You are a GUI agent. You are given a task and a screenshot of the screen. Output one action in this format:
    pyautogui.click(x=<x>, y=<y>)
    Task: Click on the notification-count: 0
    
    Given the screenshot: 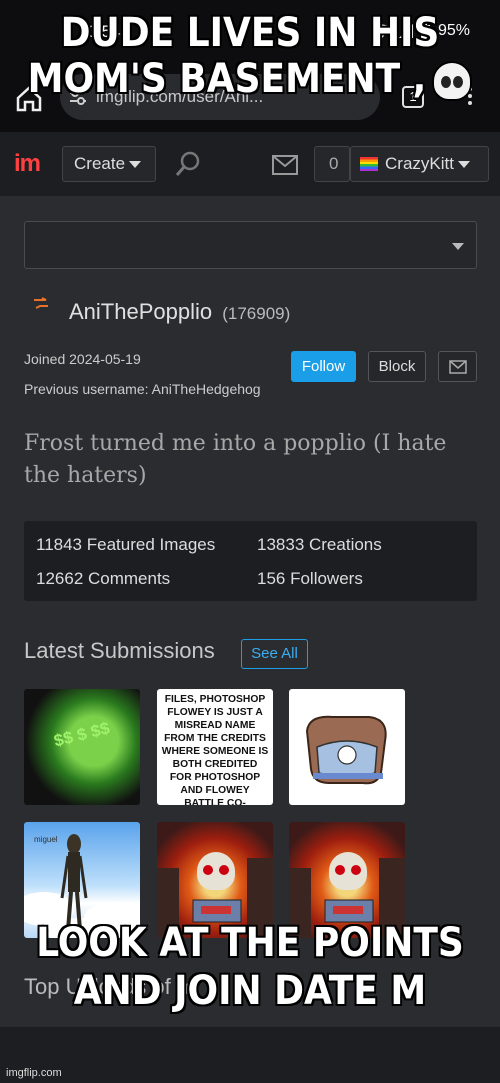 What is the action you would take?
    pyautogui.click(x=332, y=164)
    